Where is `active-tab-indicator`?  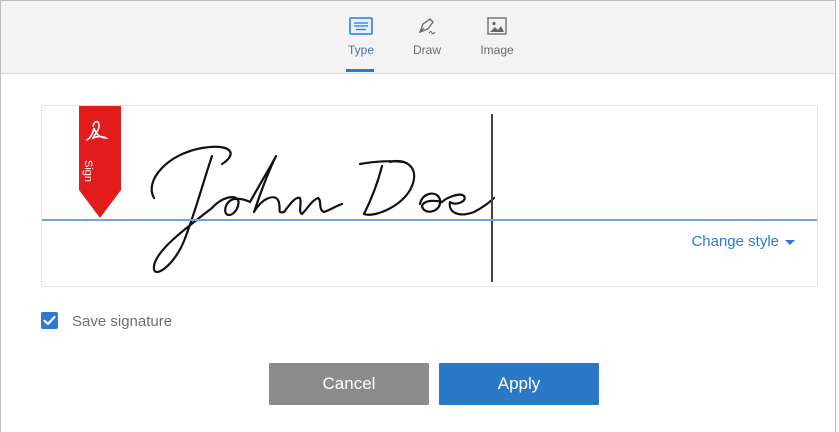 active-tab-indicator is located at coordinates (360, 70).